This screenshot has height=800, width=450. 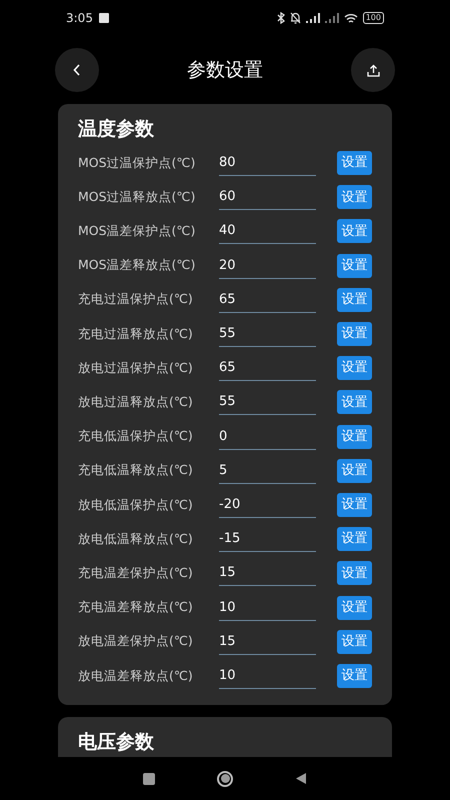 What do you see at coordinates (136, 436) in the screenshot?
I see `parameter-label: 充电低温保护点(℃)` at bounding box center [136, 436].